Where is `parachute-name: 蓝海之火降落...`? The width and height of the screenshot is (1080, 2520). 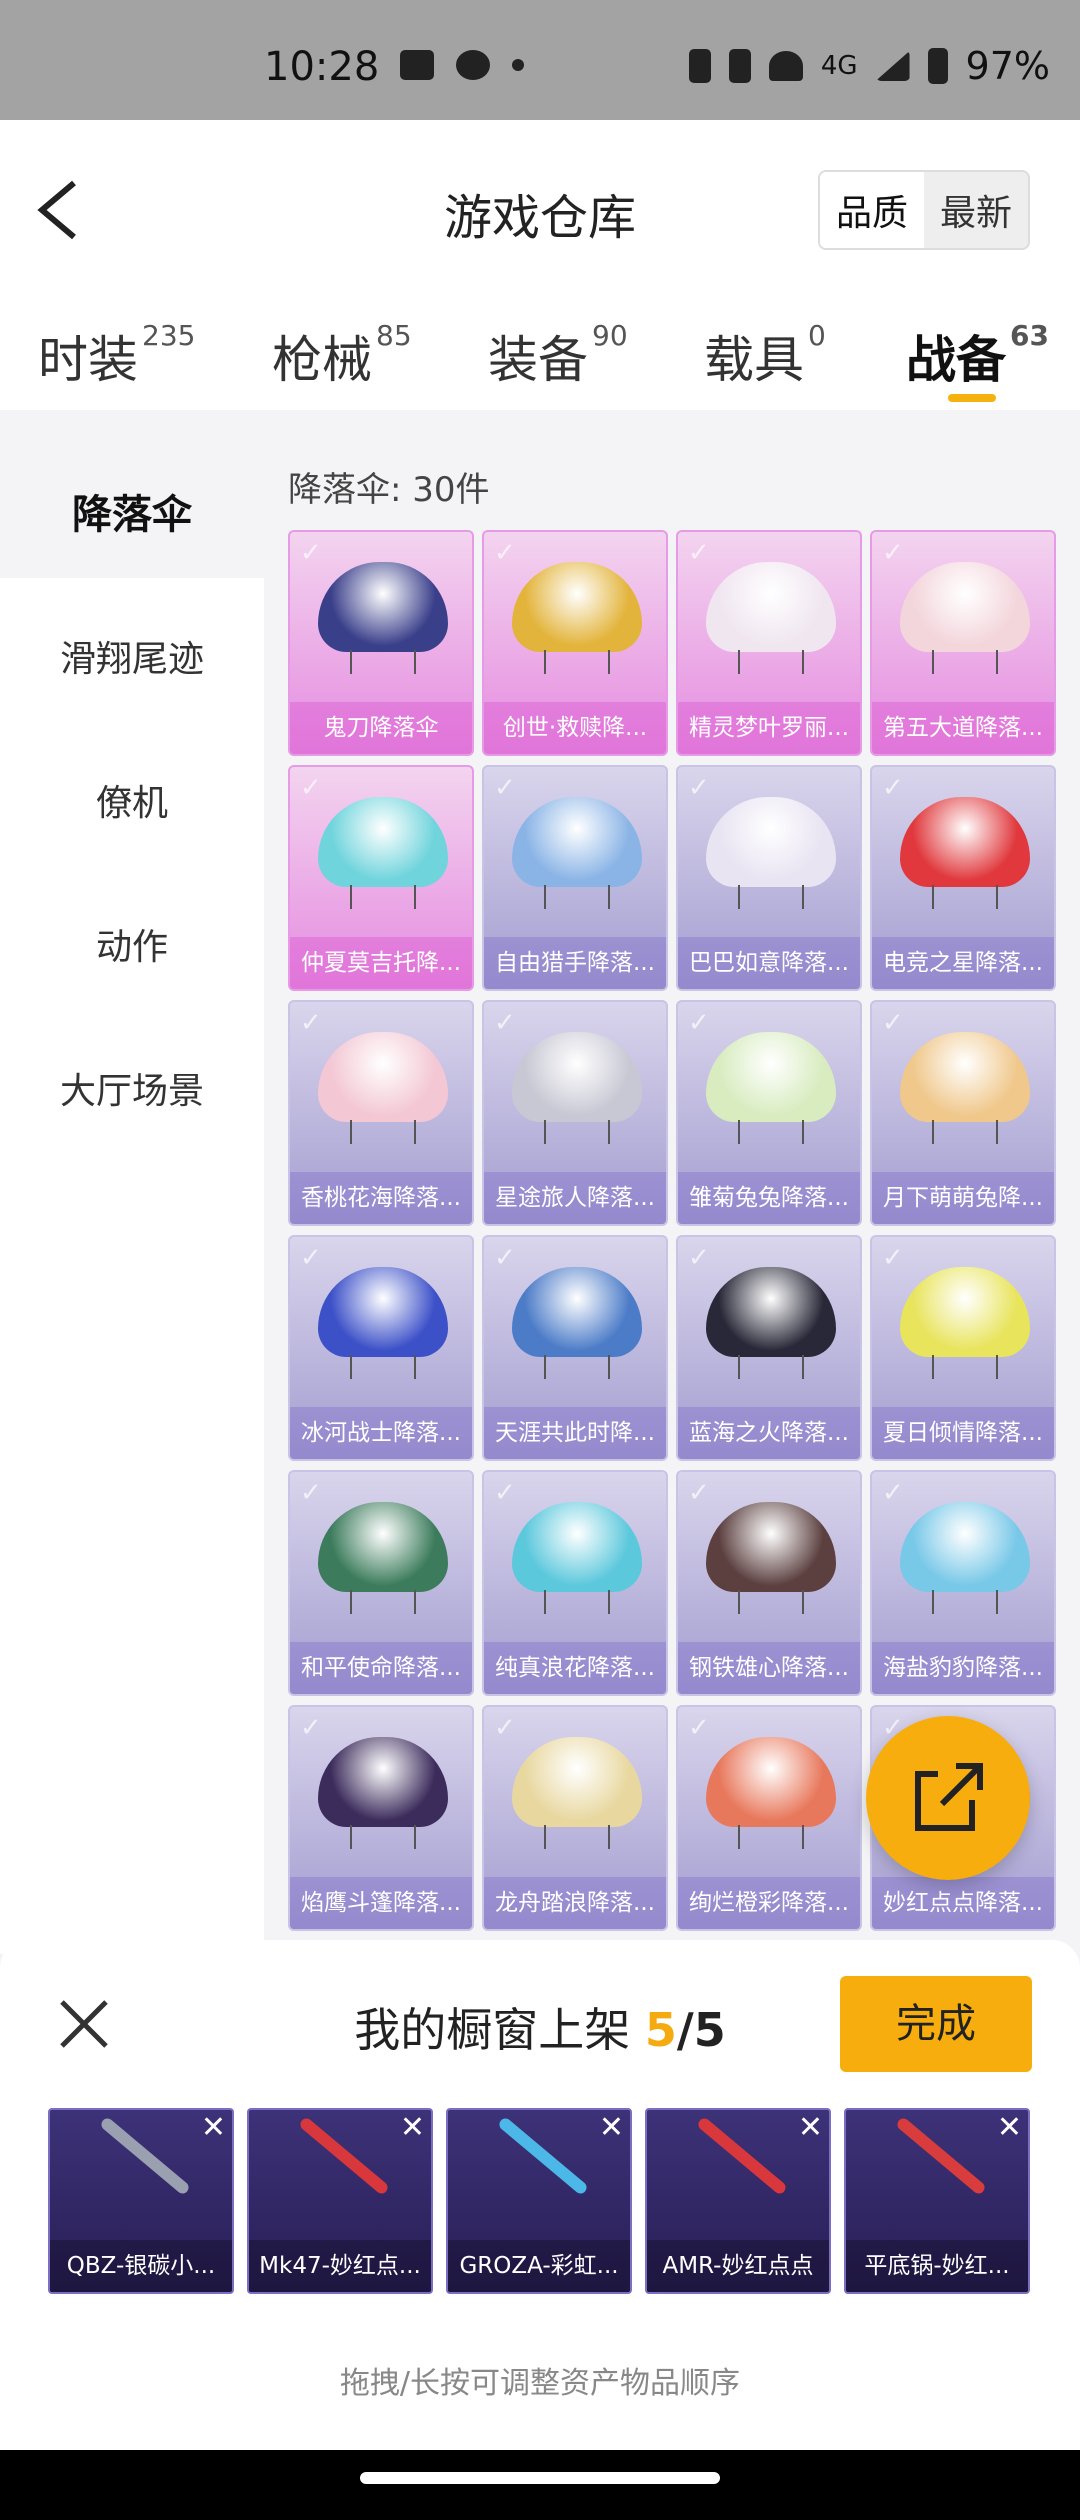
parachute-name: 蓝海之火降落... is located at coordinates (769, 1433).